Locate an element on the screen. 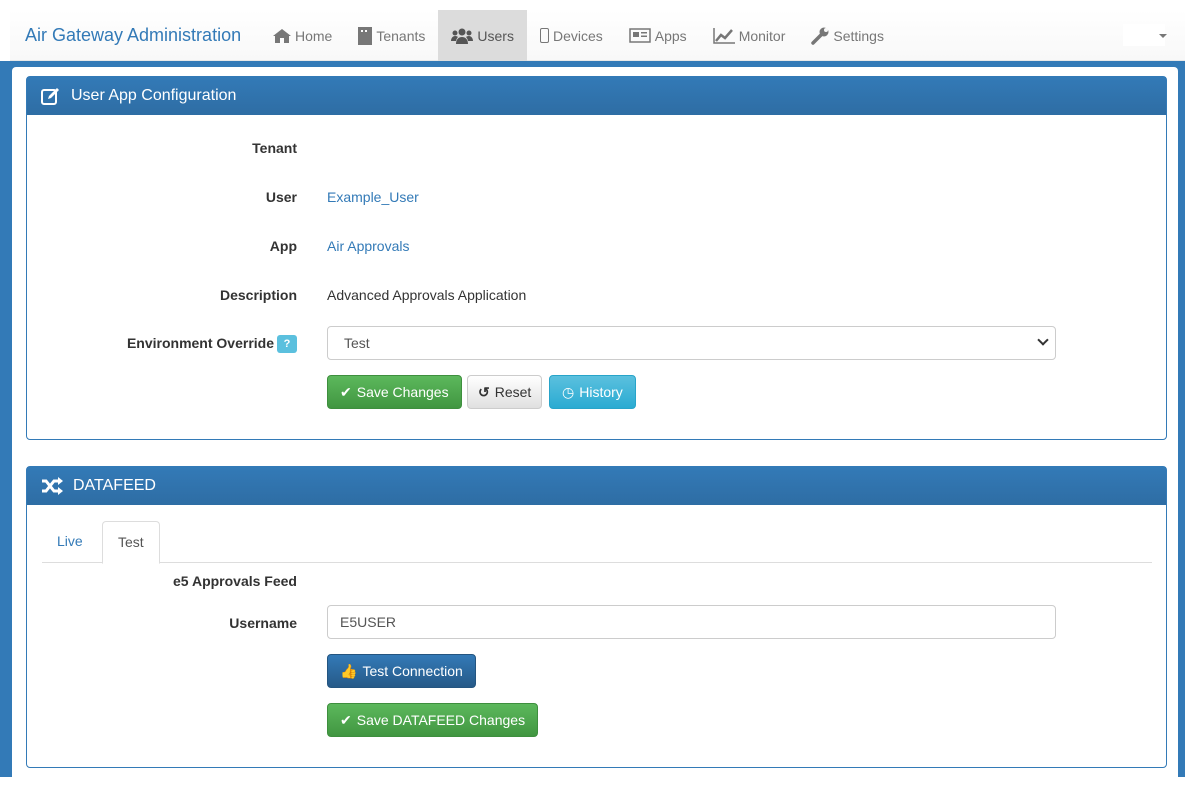 This screenshot has width=1185, height=787. home-icon is located at coordinates (282, 35).